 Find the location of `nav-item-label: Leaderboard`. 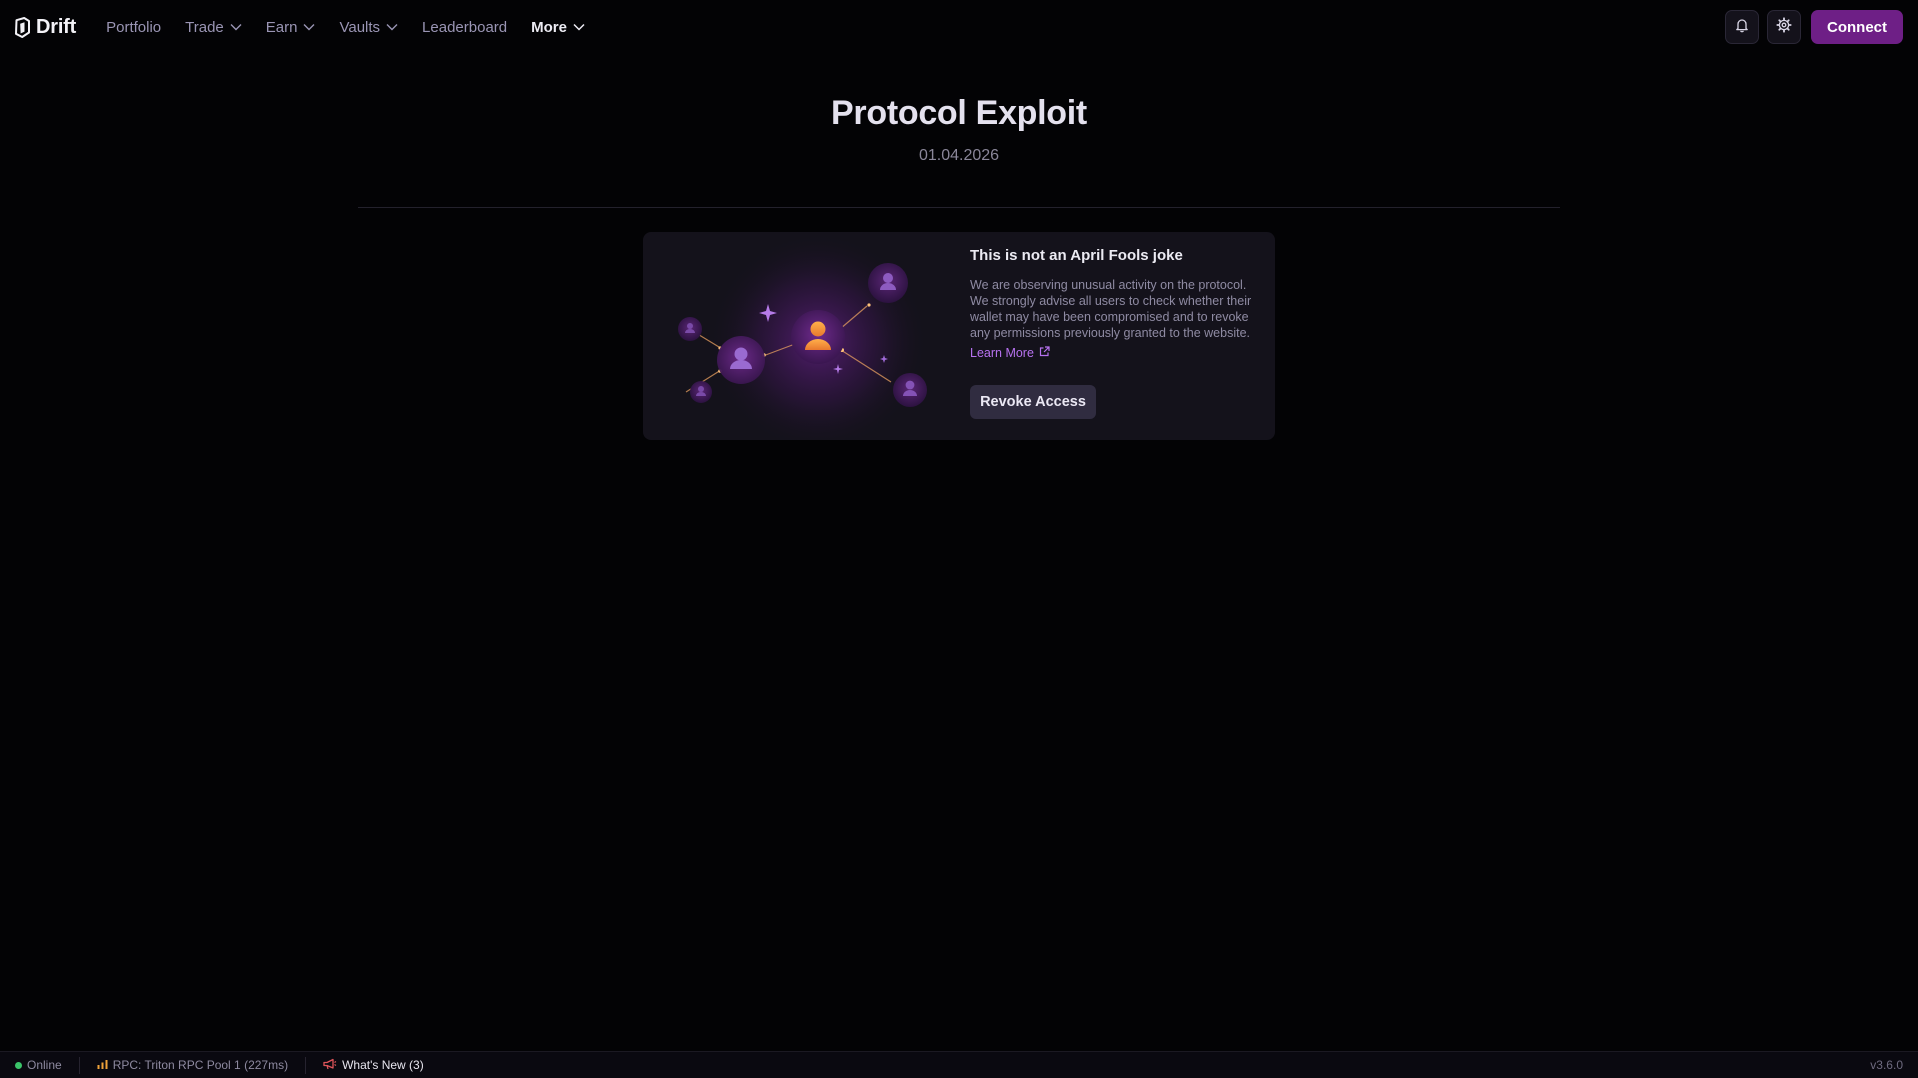

nav-item-label: Leaderboard is located at coordinates (465, 27).